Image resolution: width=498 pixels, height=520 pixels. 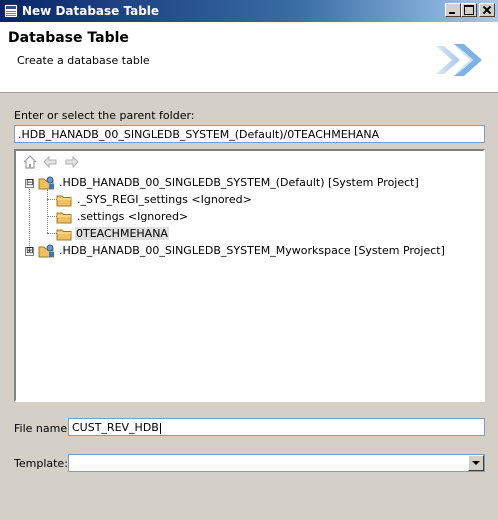 What do you see at coordinates (476, 463) in the screenshot?
I see `dropdown-arrow-icon` at bounding box center [476, 463].